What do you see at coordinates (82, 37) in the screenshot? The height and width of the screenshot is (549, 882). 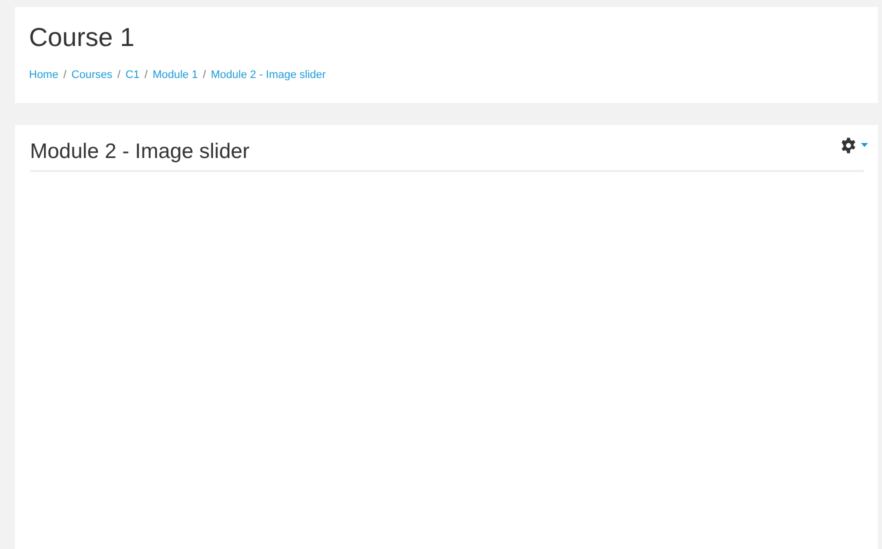 I see `page-title: Course 1` at bounding box center [82, 37].